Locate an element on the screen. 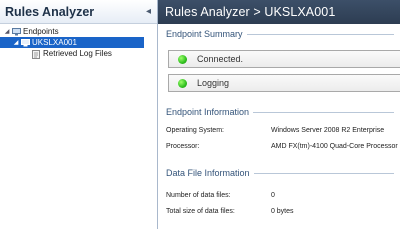  tree-item-ukslxa001: ◢ UKSLXA001 is located at coordinates (72, 42).